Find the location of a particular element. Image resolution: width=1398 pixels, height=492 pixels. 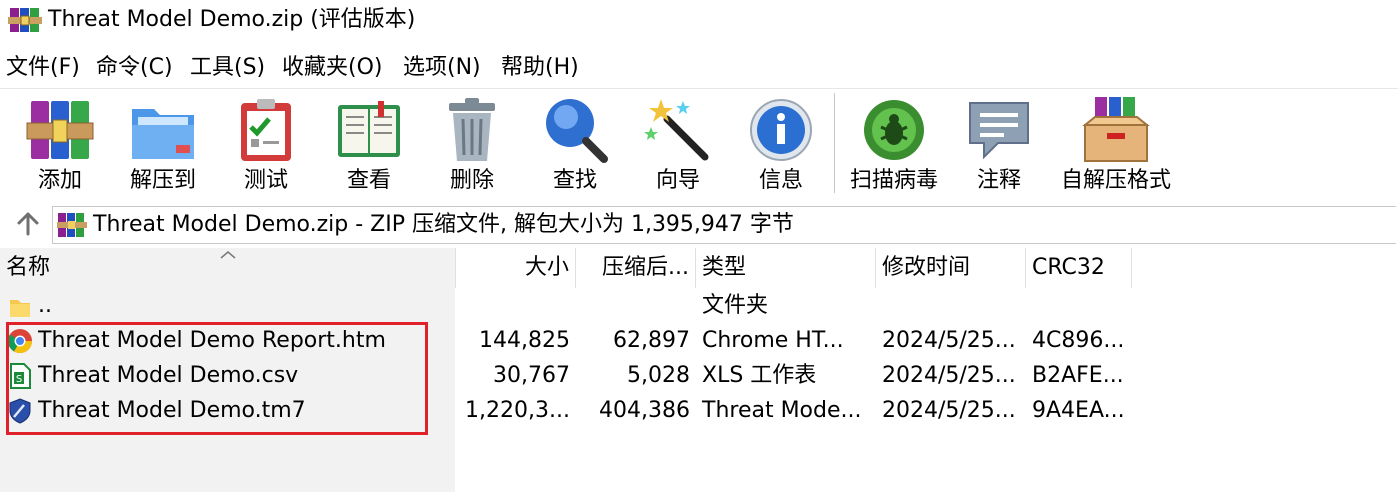

file-row-parent: .. 文件夹 is located at coordinates (699, 305).